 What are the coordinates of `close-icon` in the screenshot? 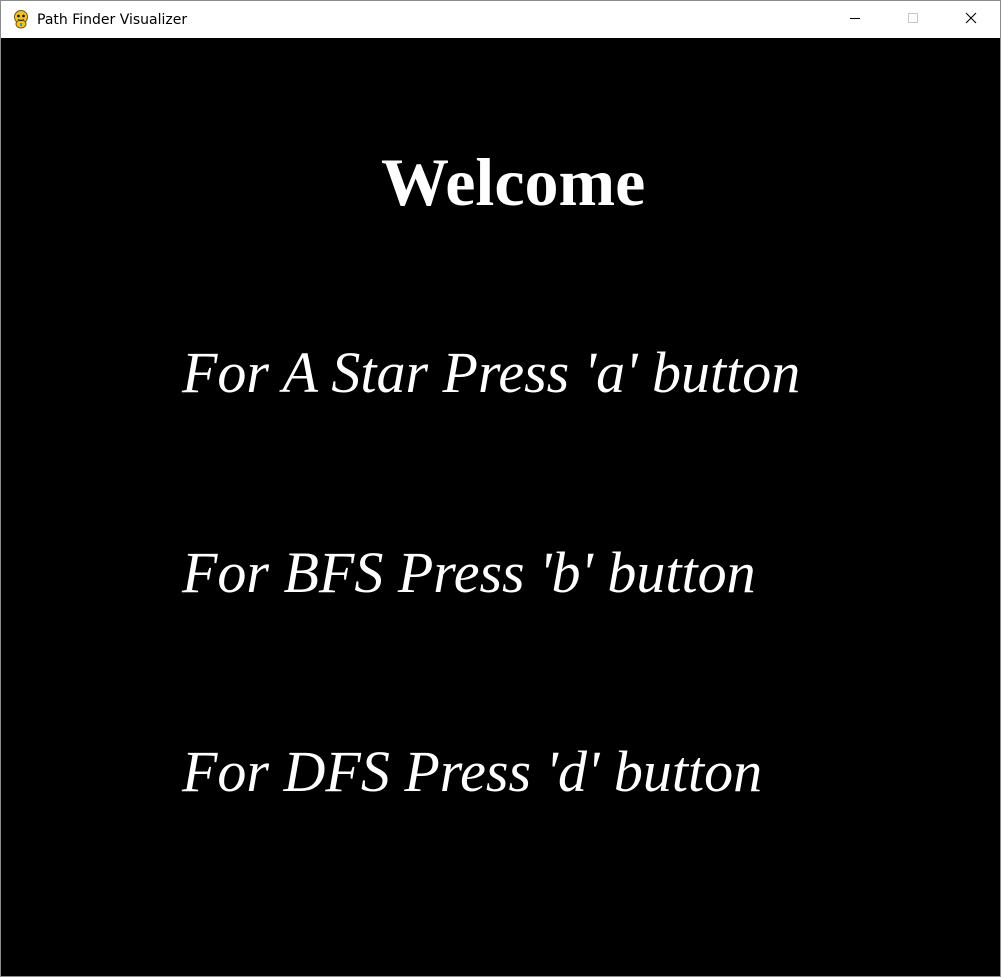 It's located at (971, 20).